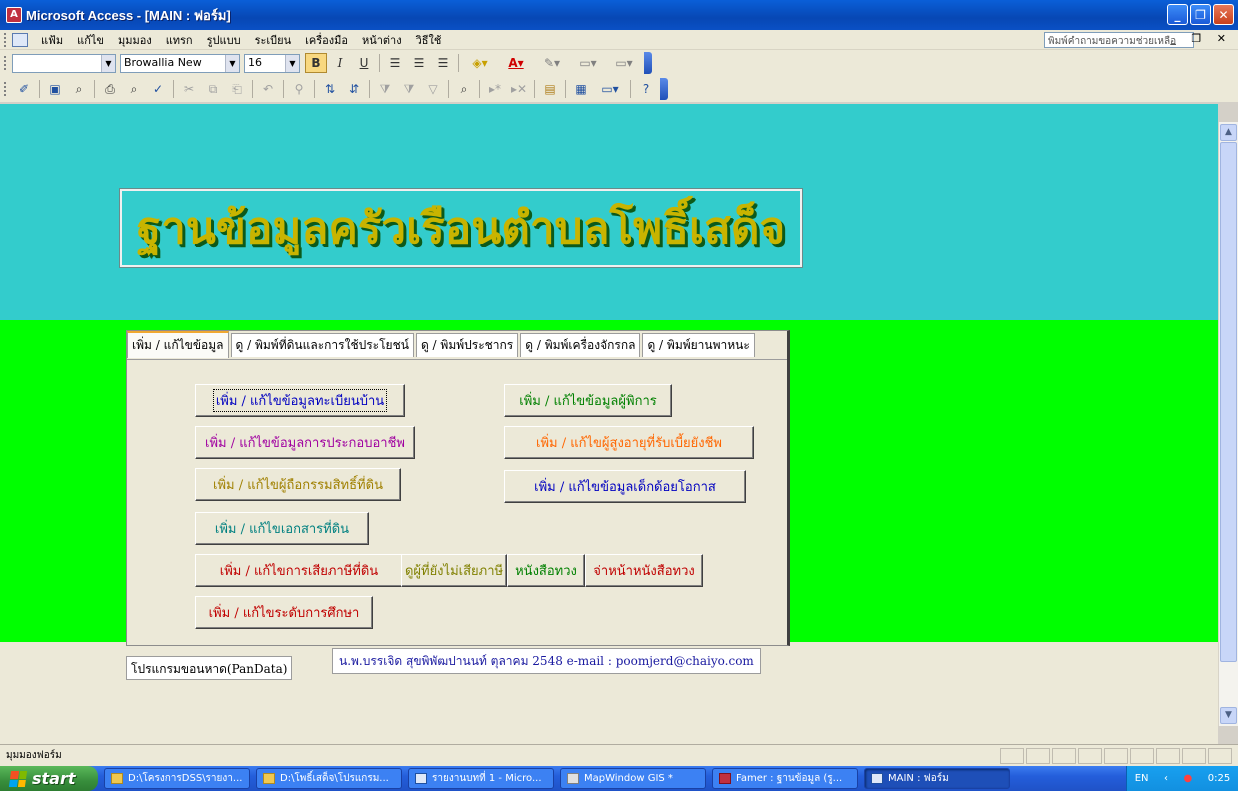  What do you see at coordinates (299, 570) in the screenshot?
I see `land-tax-button: เพิ่ม / แก้ไขการเสียภาษีที่ดิน` at bounding box center [299, 570].